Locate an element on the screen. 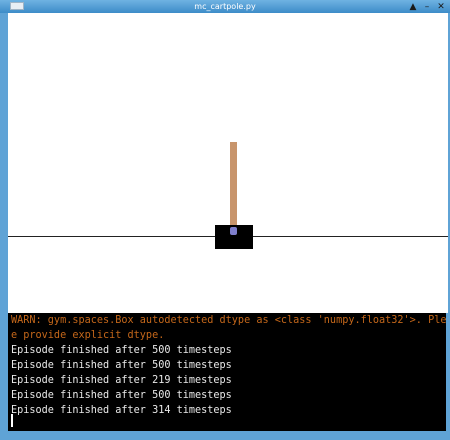 This screenshot has height=440, width=450. close-icon: ✕ is located at coordinates (441, 7).